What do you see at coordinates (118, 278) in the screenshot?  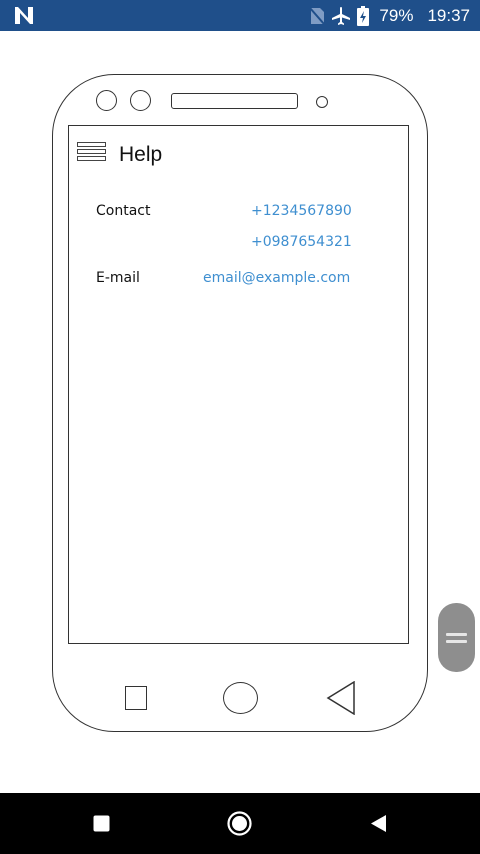 I see `email-label: E-mail` at bounding box center [118, 278].